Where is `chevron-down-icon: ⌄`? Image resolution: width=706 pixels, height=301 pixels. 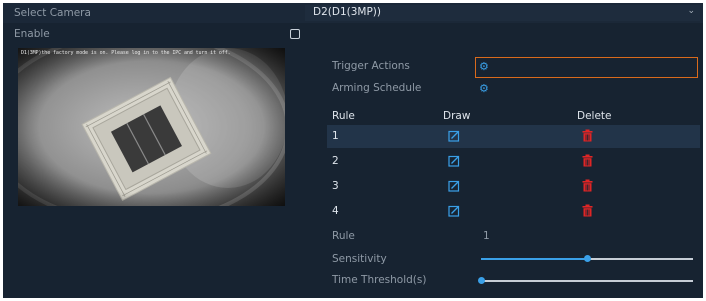 chevron-down-icon: ⌄ is located at coordinates (691, 11).